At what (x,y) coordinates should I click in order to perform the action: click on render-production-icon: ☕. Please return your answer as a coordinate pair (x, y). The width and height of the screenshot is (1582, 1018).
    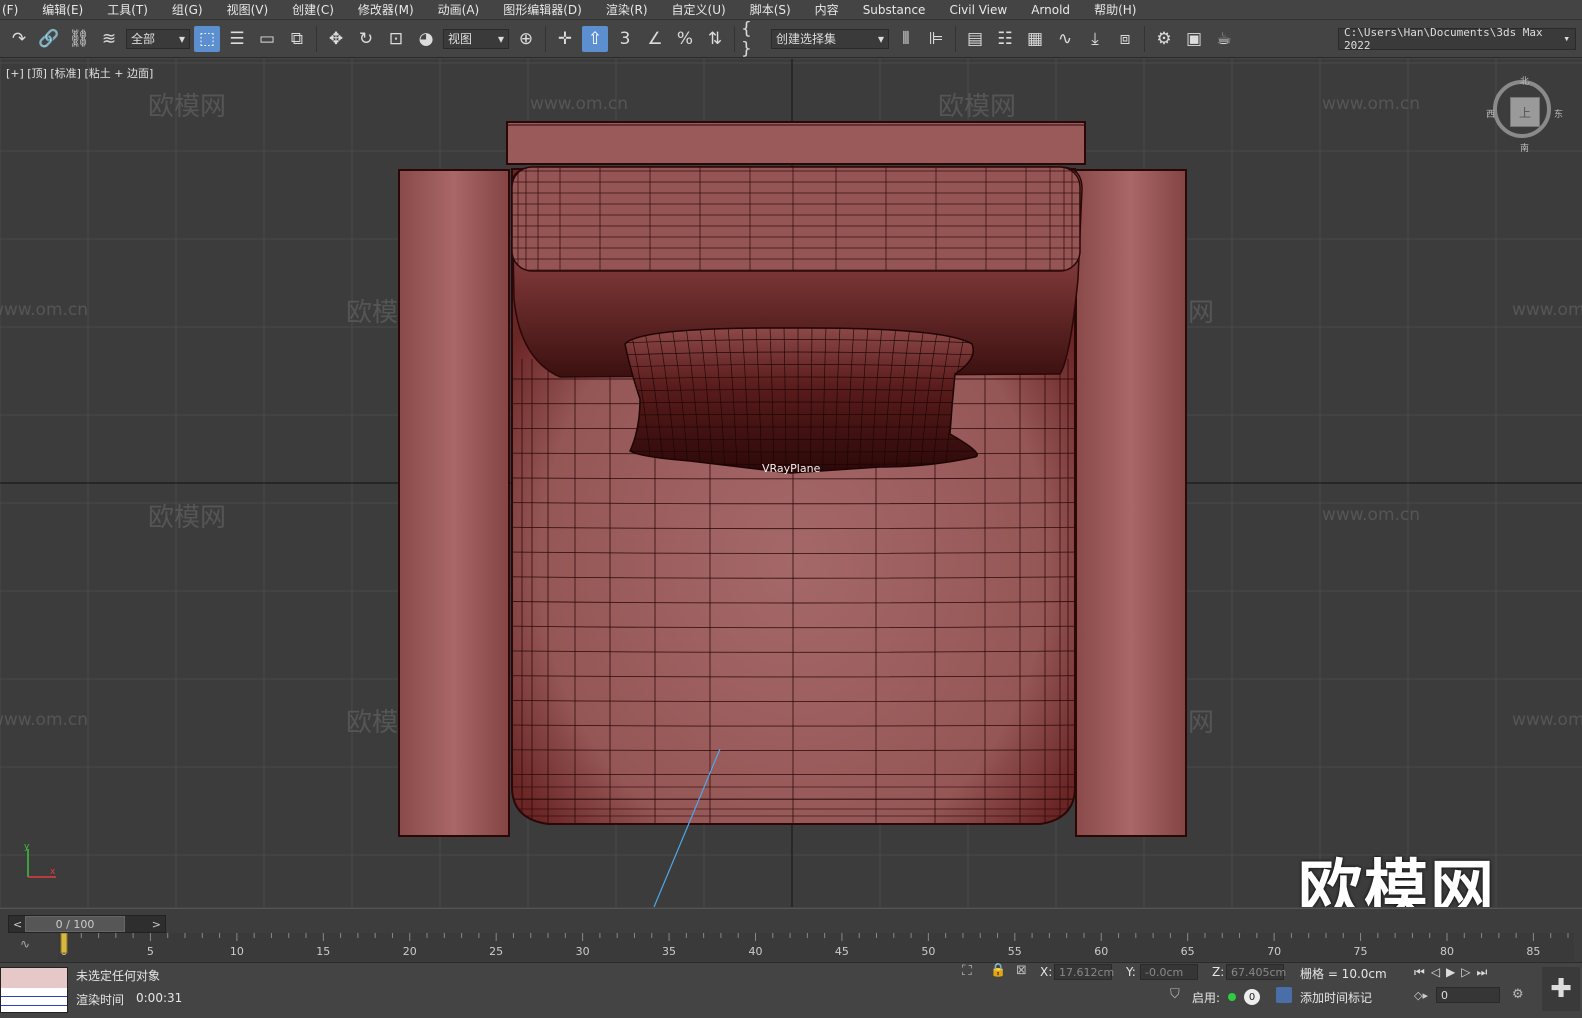
    Looking at the image, I should click on (1224, 39).